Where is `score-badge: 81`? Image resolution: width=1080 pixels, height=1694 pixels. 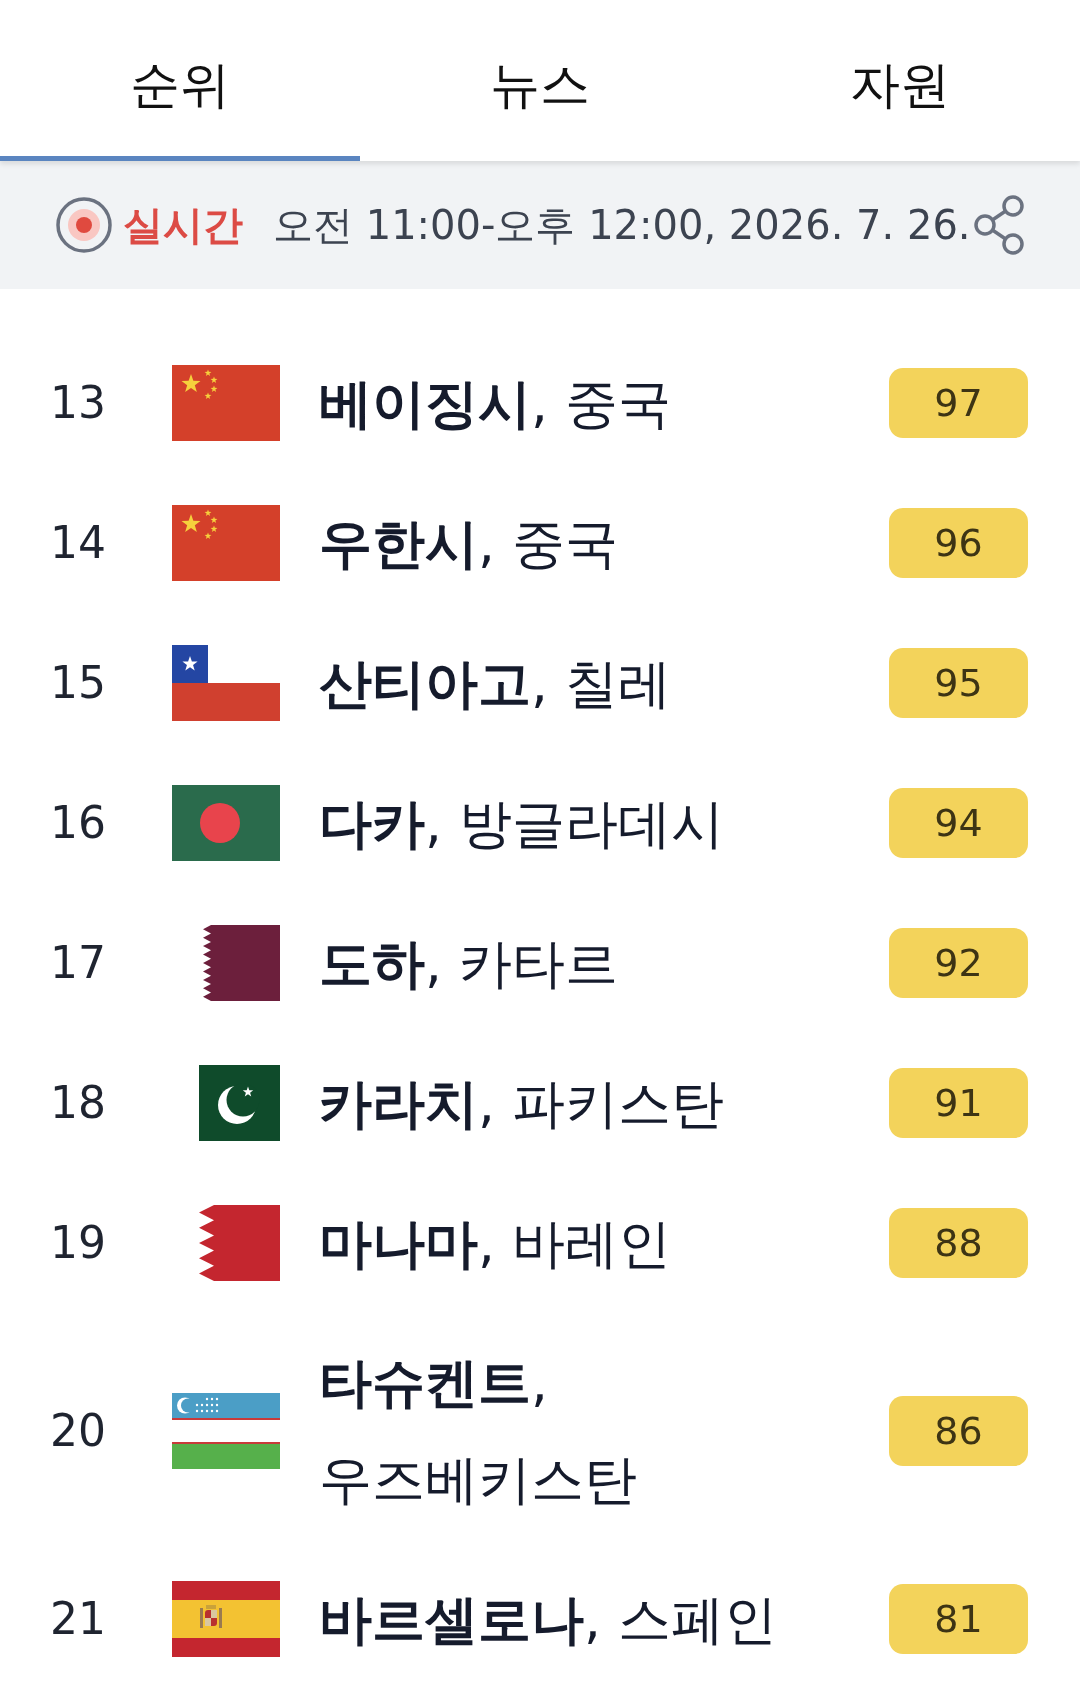 score-badge: 81 is located at coordinates (958, 1619).